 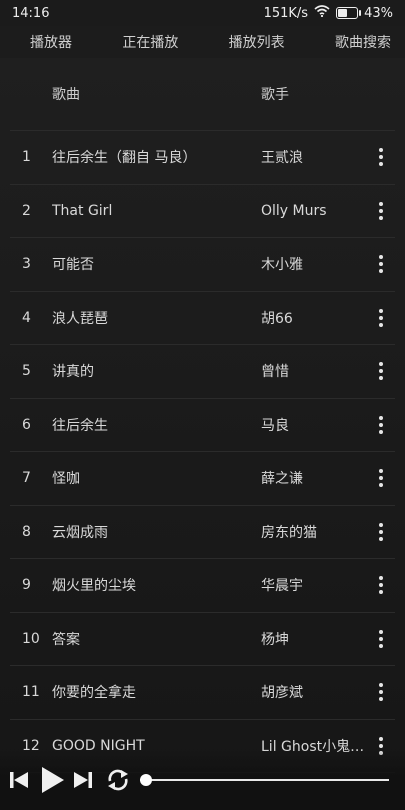 I want to click on song-row: 10 答案 杨坤, so click(x=202, y=639).